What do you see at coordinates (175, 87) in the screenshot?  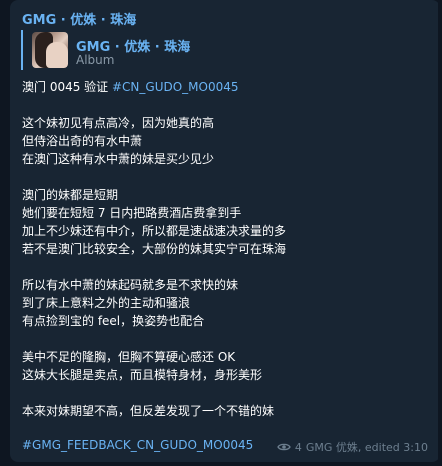 I see `header-hashtag: #CN_GUDO_MO0045` at bounding box center [175, 87].